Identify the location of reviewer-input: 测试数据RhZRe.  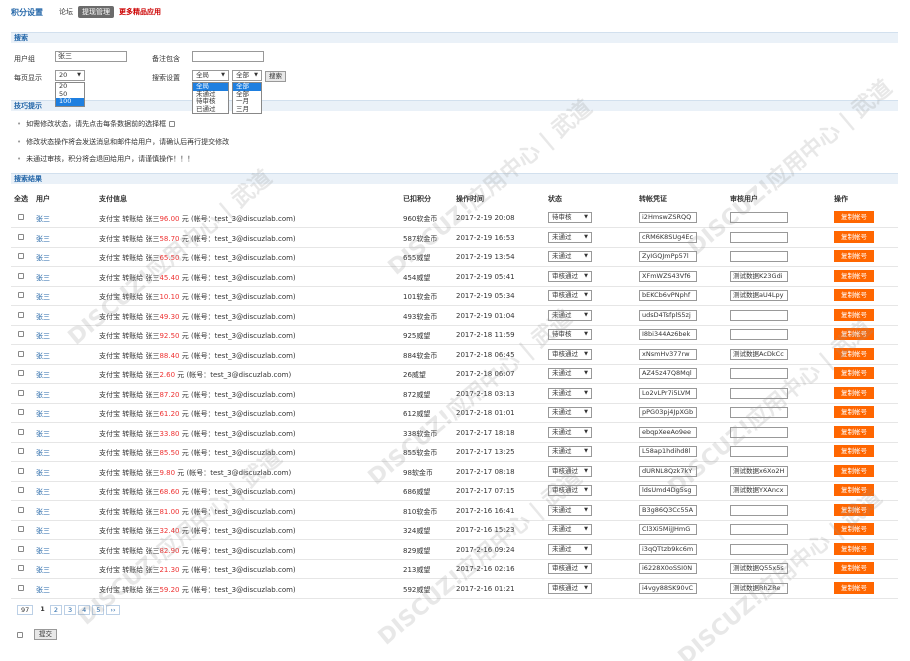
(759, 588).